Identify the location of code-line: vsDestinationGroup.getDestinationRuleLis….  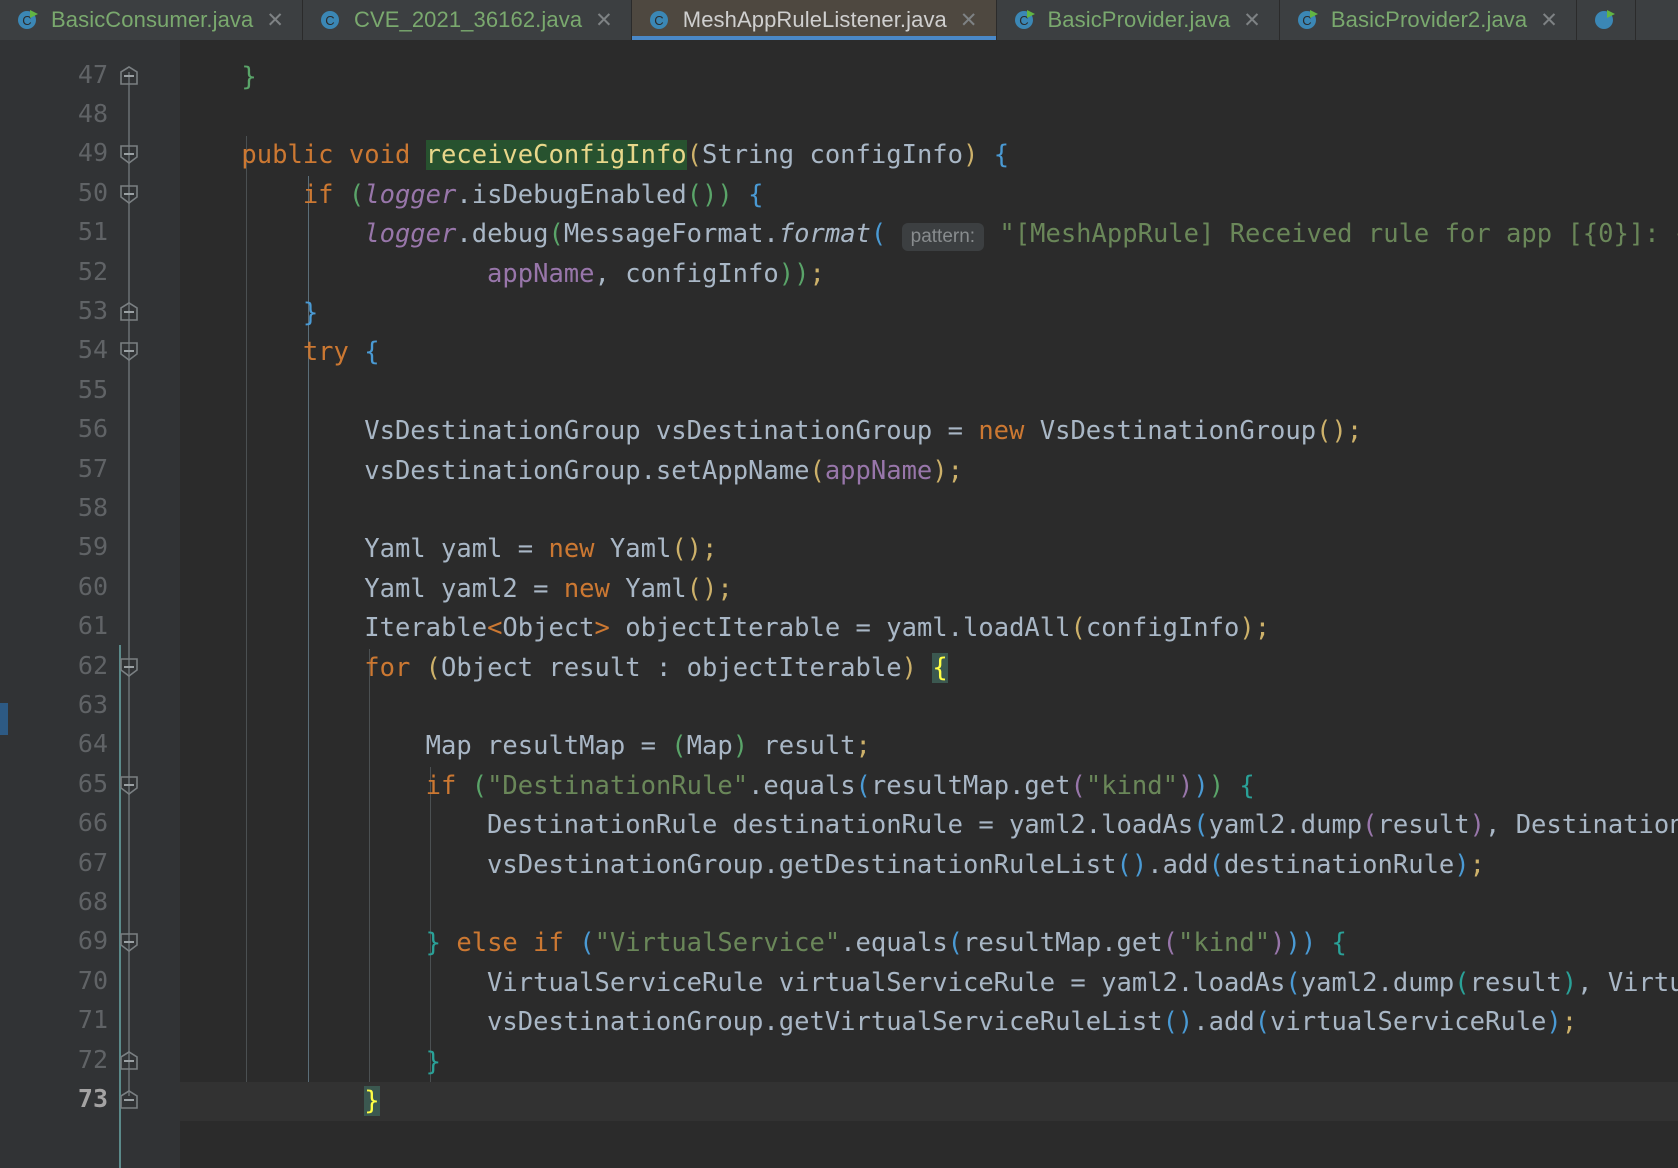
(986, 864).